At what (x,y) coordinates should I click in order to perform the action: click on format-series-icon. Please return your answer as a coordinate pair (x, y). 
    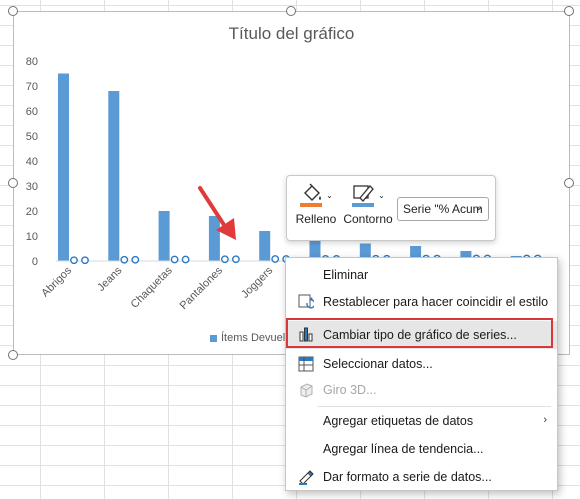
    Looking at the image, I should click on (306, 477).